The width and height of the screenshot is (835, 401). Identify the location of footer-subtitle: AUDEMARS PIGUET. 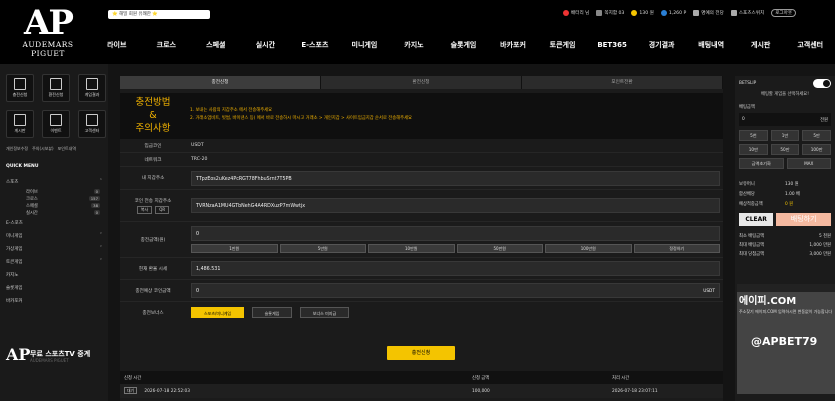
(49, 360).